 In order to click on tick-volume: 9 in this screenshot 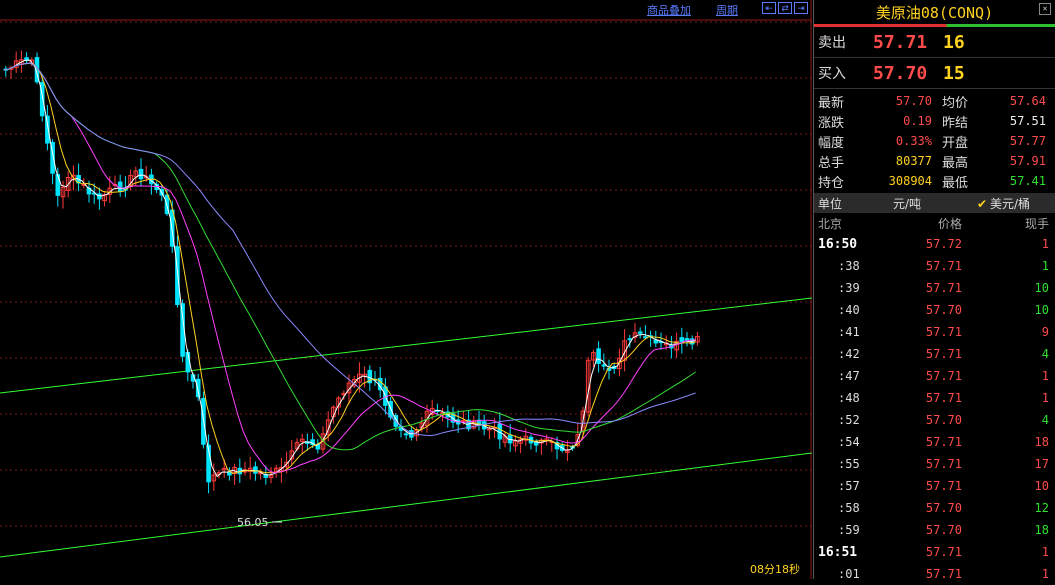, I will do `click(1045, 332)`.